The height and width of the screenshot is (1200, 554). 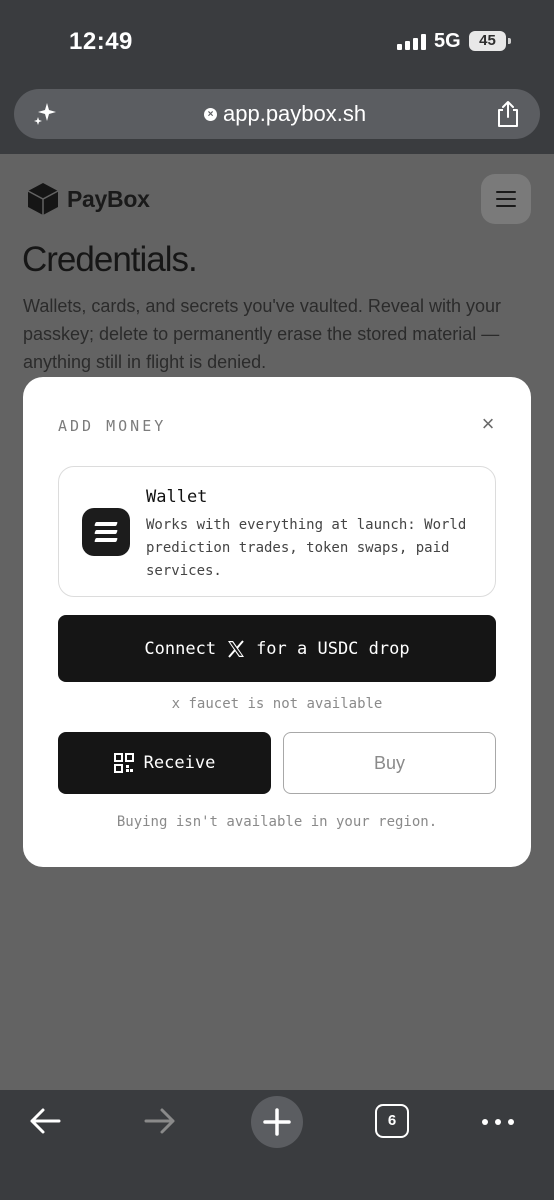 What do you see at coordinates (236, 648) in the screenshot?
I see `x-logo-icon` at bounding box center [236, 648].